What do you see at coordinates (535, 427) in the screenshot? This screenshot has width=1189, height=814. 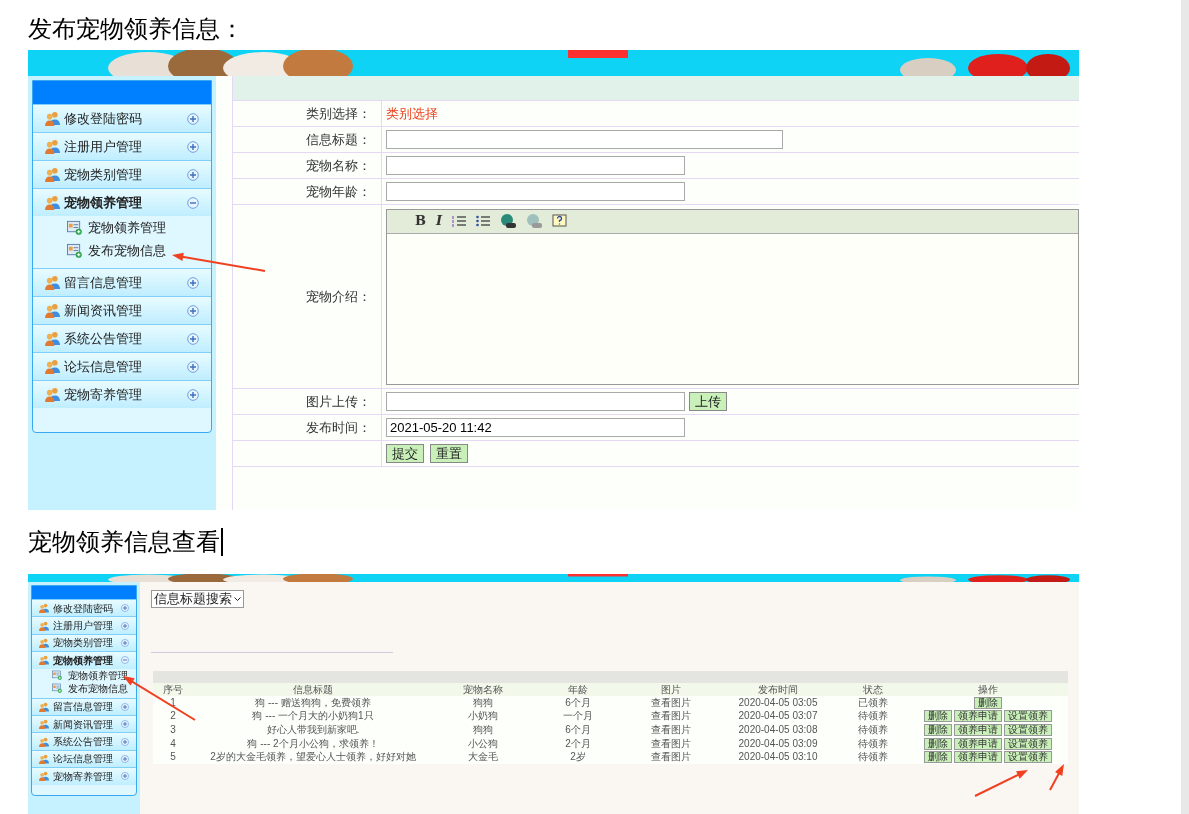 I see `text-field: 2021-05-20 11:42` at bounding box center [535, 427].